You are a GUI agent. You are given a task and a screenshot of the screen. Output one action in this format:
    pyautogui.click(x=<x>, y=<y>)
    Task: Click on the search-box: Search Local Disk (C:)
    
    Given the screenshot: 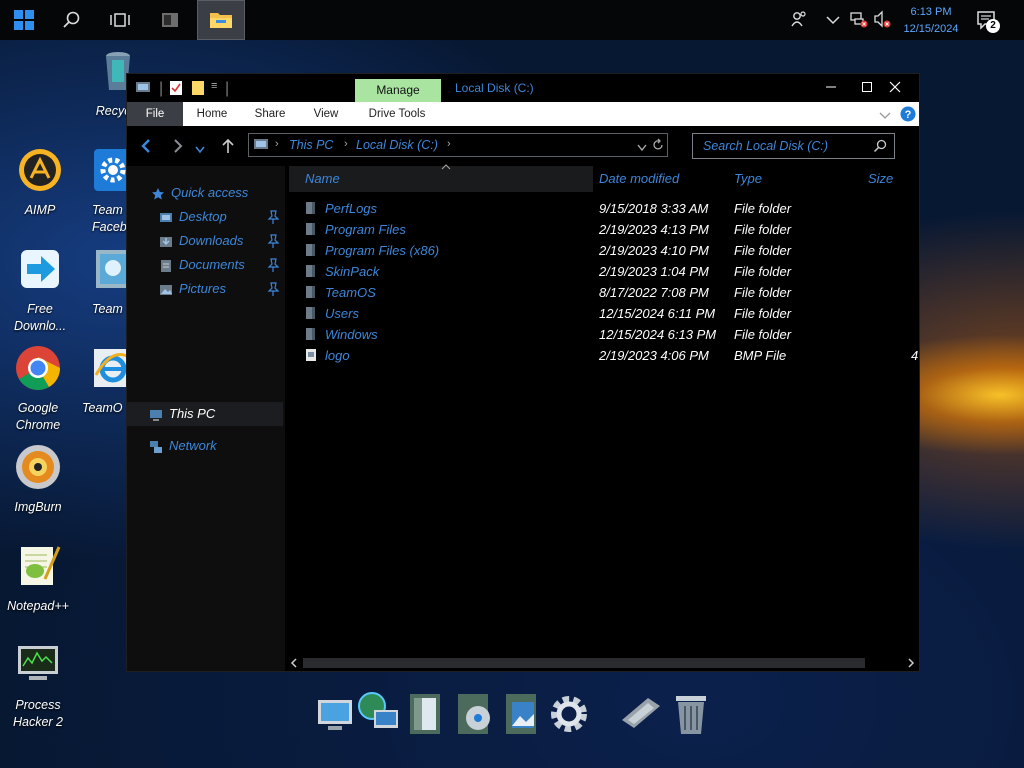 What is the action you would take?
    pyautogui.click(x=793, y=146)
    